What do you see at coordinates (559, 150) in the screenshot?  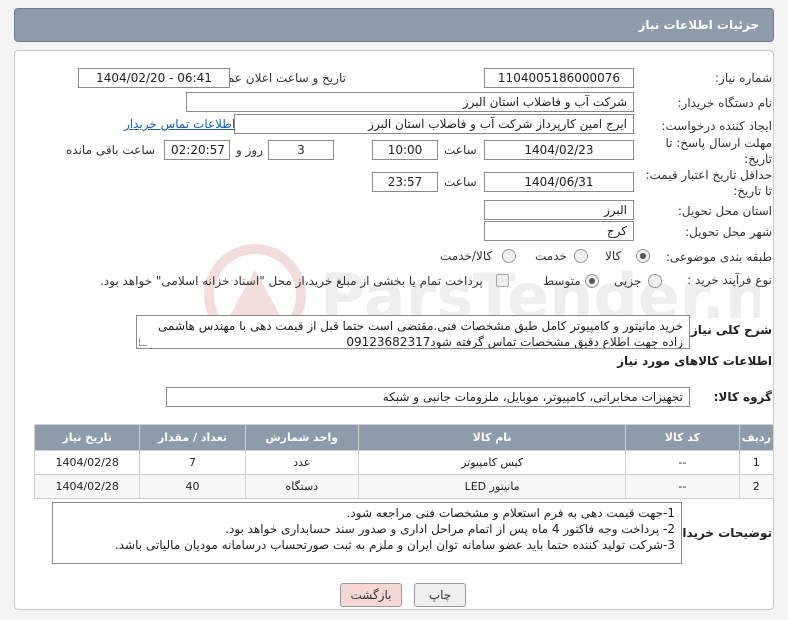 I see `deadline-date-field: 1404/02/23` at bounding box center [559, 150].